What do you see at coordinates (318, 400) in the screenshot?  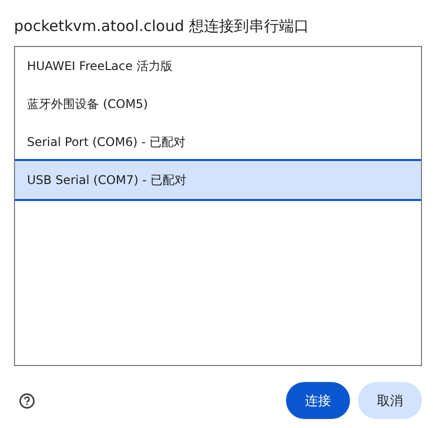 I see `connect-button: 连接` at bounding box center [318, 400].